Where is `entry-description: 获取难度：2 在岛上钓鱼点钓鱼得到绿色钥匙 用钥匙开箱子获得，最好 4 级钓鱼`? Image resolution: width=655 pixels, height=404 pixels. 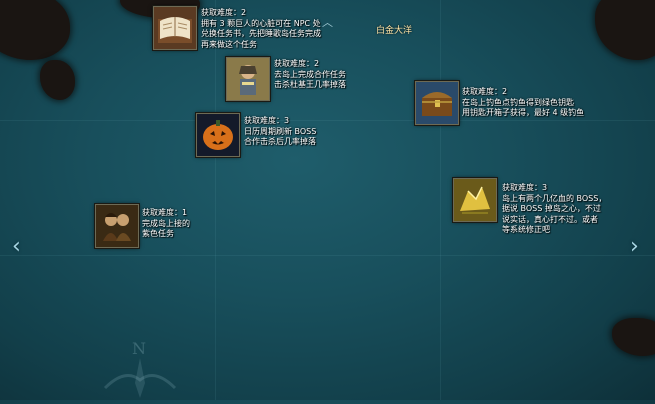 entry-description: 获取难度：2 在岛上钓鱼点钓鱼得到绿色钥匙 用钥匙开箱子获得，最好 4 级钓鱼 is located at coordinates (523, 103).